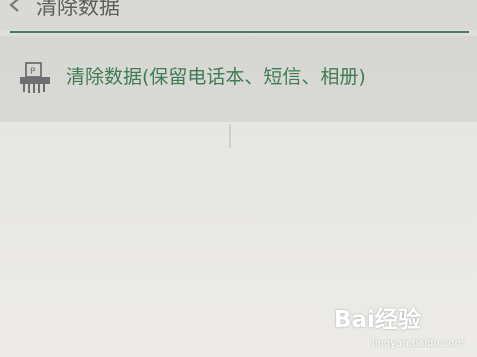 This screenshot has width=477, height=357. I want to click on clear-data-label: 清除数据(保留电话本、短信、相册), so click(216, 77).